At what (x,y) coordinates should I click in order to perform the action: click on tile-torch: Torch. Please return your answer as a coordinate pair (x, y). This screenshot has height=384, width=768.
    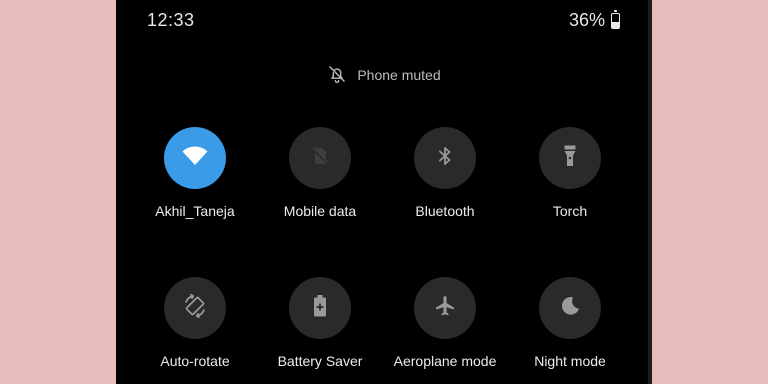
    Looking at the image, I should click on (570, 173).